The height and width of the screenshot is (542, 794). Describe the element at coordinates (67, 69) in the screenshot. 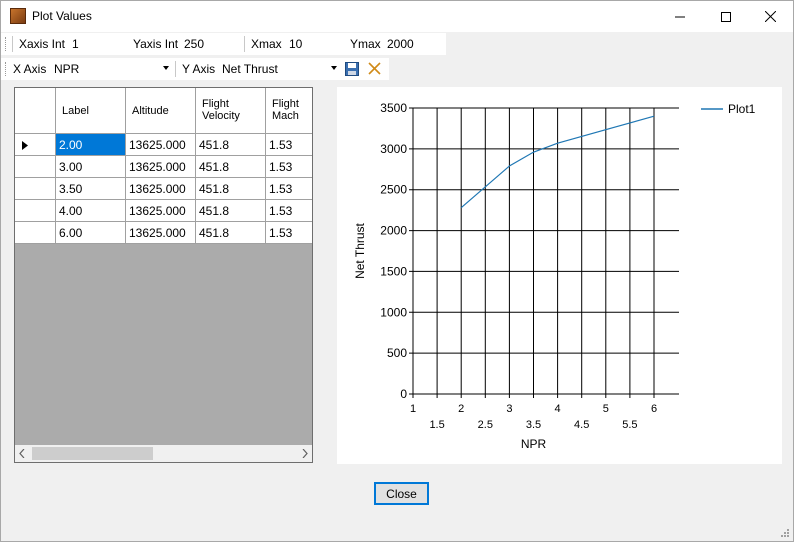

I see `x-axis-select-value: NPR` at that location.